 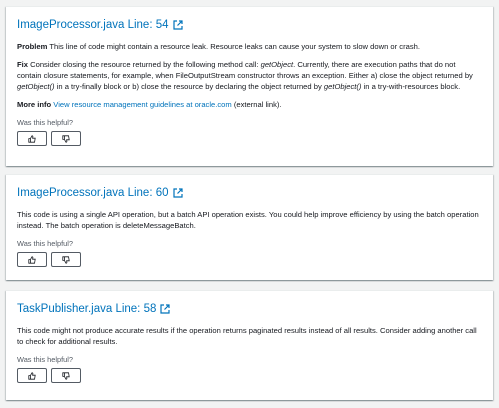 What do you see at coordinates (257, 104) in the screenshot?
I see `more-info-suffix: (external link).` at bounding box center [257, 104].